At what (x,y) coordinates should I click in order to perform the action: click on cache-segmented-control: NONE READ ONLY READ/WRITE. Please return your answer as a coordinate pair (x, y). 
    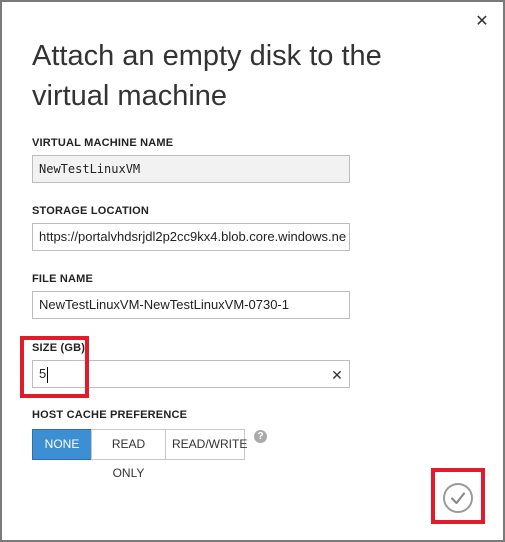
    Looking at the image, I should click on (139, 454).